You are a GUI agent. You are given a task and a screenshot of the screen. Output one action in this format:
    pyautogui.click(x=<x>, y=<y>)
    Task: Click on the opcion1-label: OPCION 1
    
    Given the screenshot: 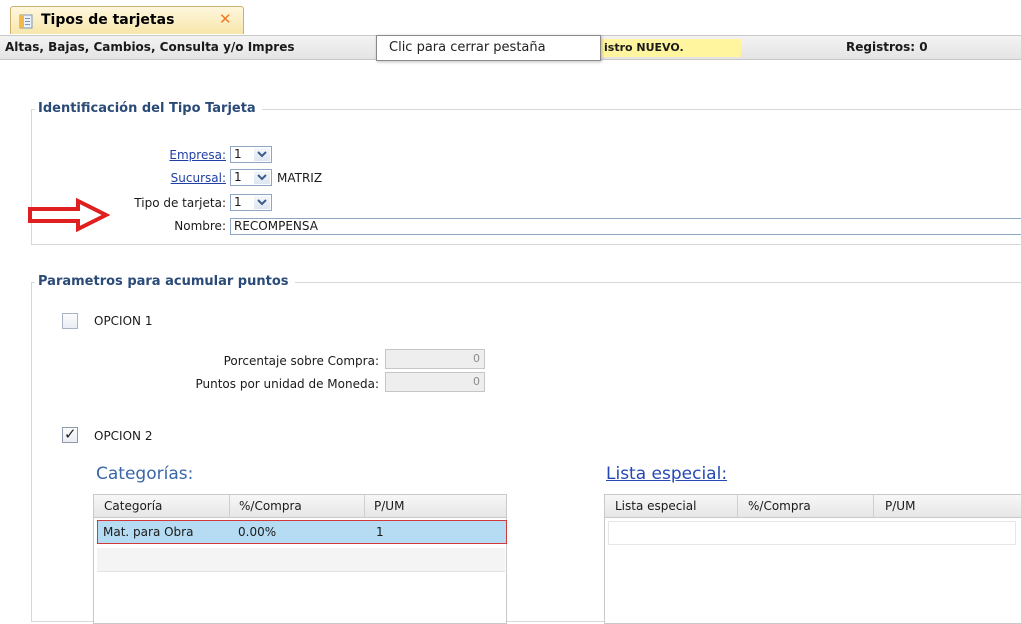 What is the action you would take?
    pyautogui.click(x=123, y=321)
    